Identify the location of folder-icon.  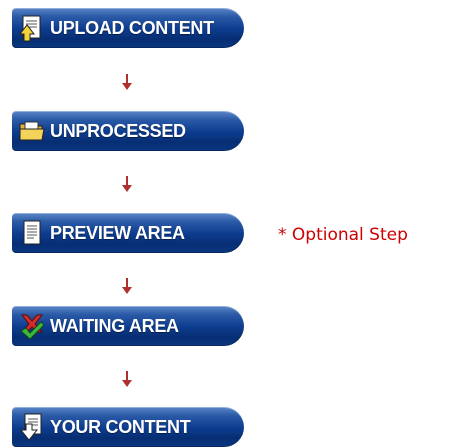
(32, 131).